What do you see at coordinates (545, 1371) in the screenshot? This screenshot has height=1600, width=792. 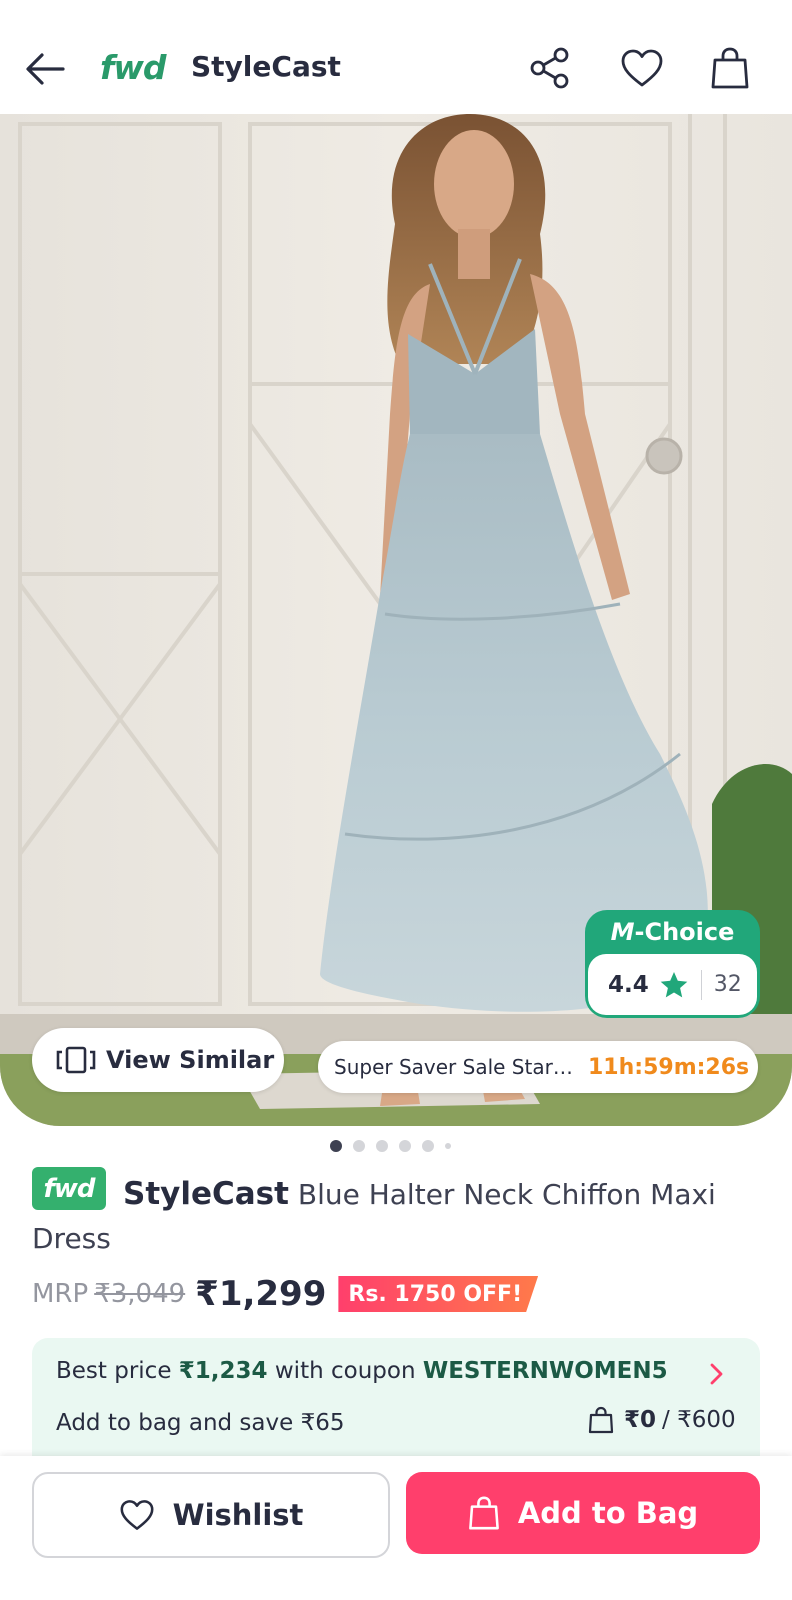 I see `coupon-code: WESTERNWOMEN5` at bounding box center [545, 1371].